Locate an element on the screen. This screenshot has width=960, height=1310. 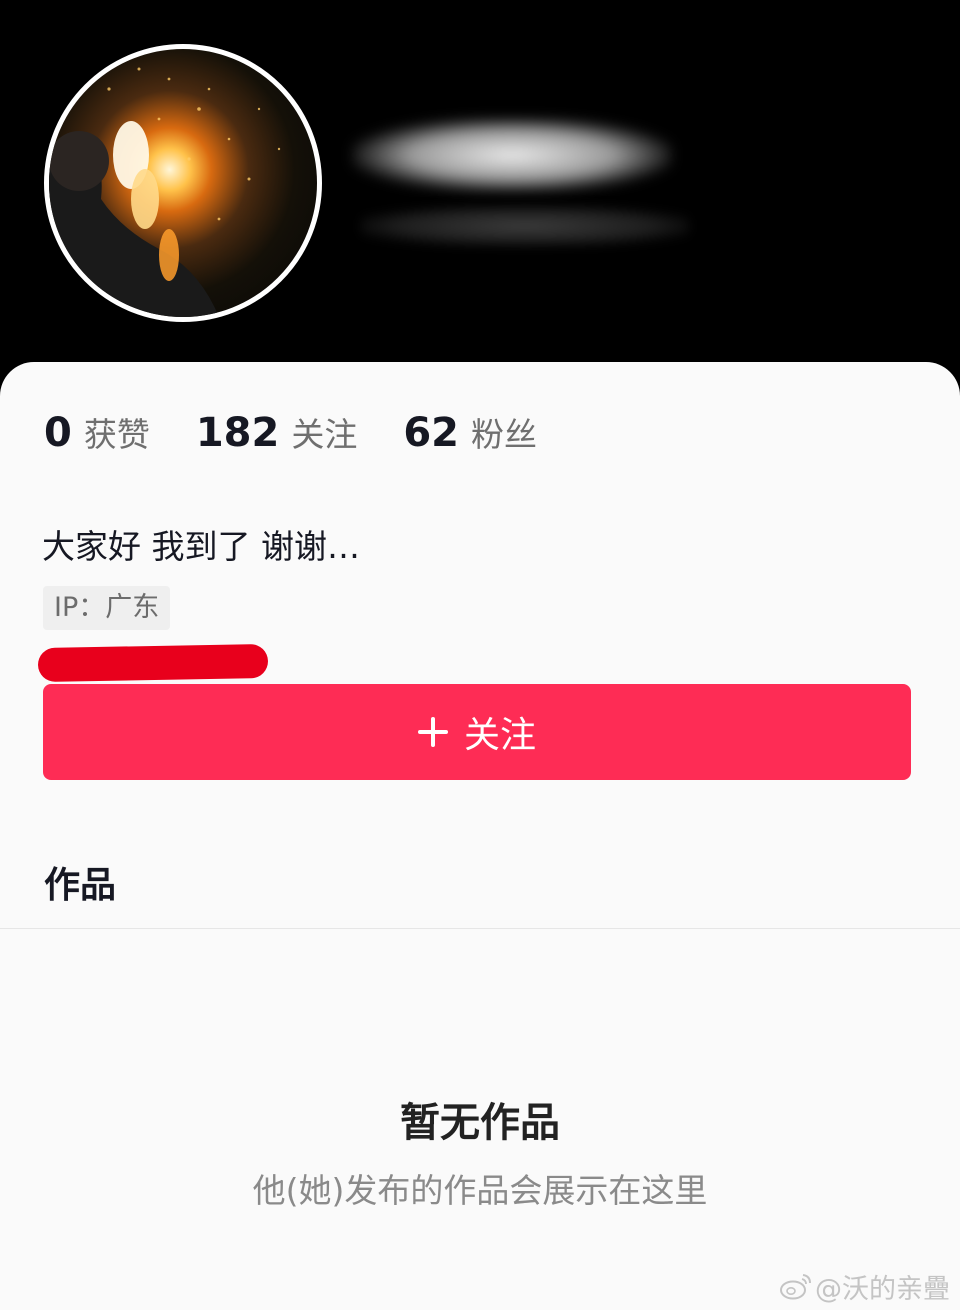
red-highlight-mark is located at coordinates (153, 663).